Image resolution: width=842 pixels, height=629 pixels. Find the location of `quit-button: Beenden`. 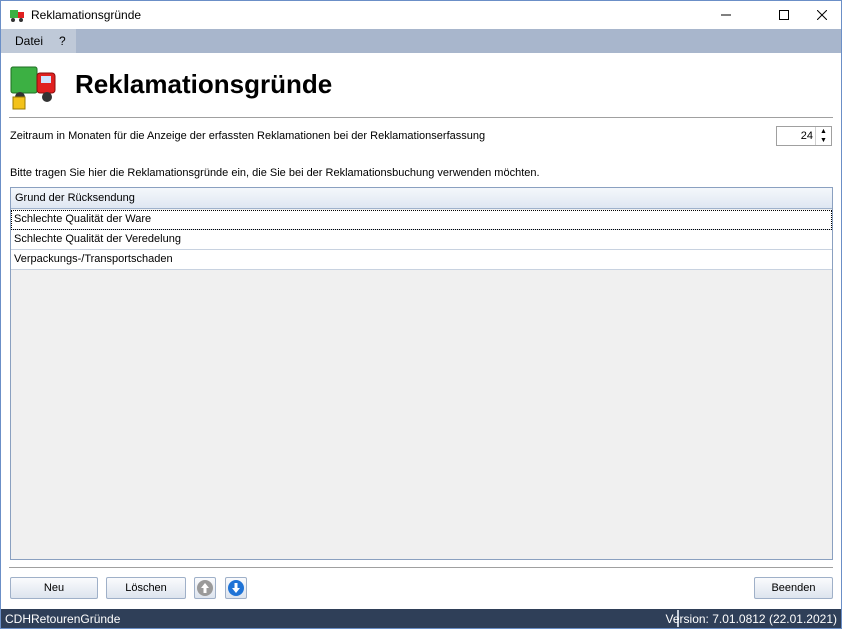

quit-button: Beenden is located at coordinates (793, 588).